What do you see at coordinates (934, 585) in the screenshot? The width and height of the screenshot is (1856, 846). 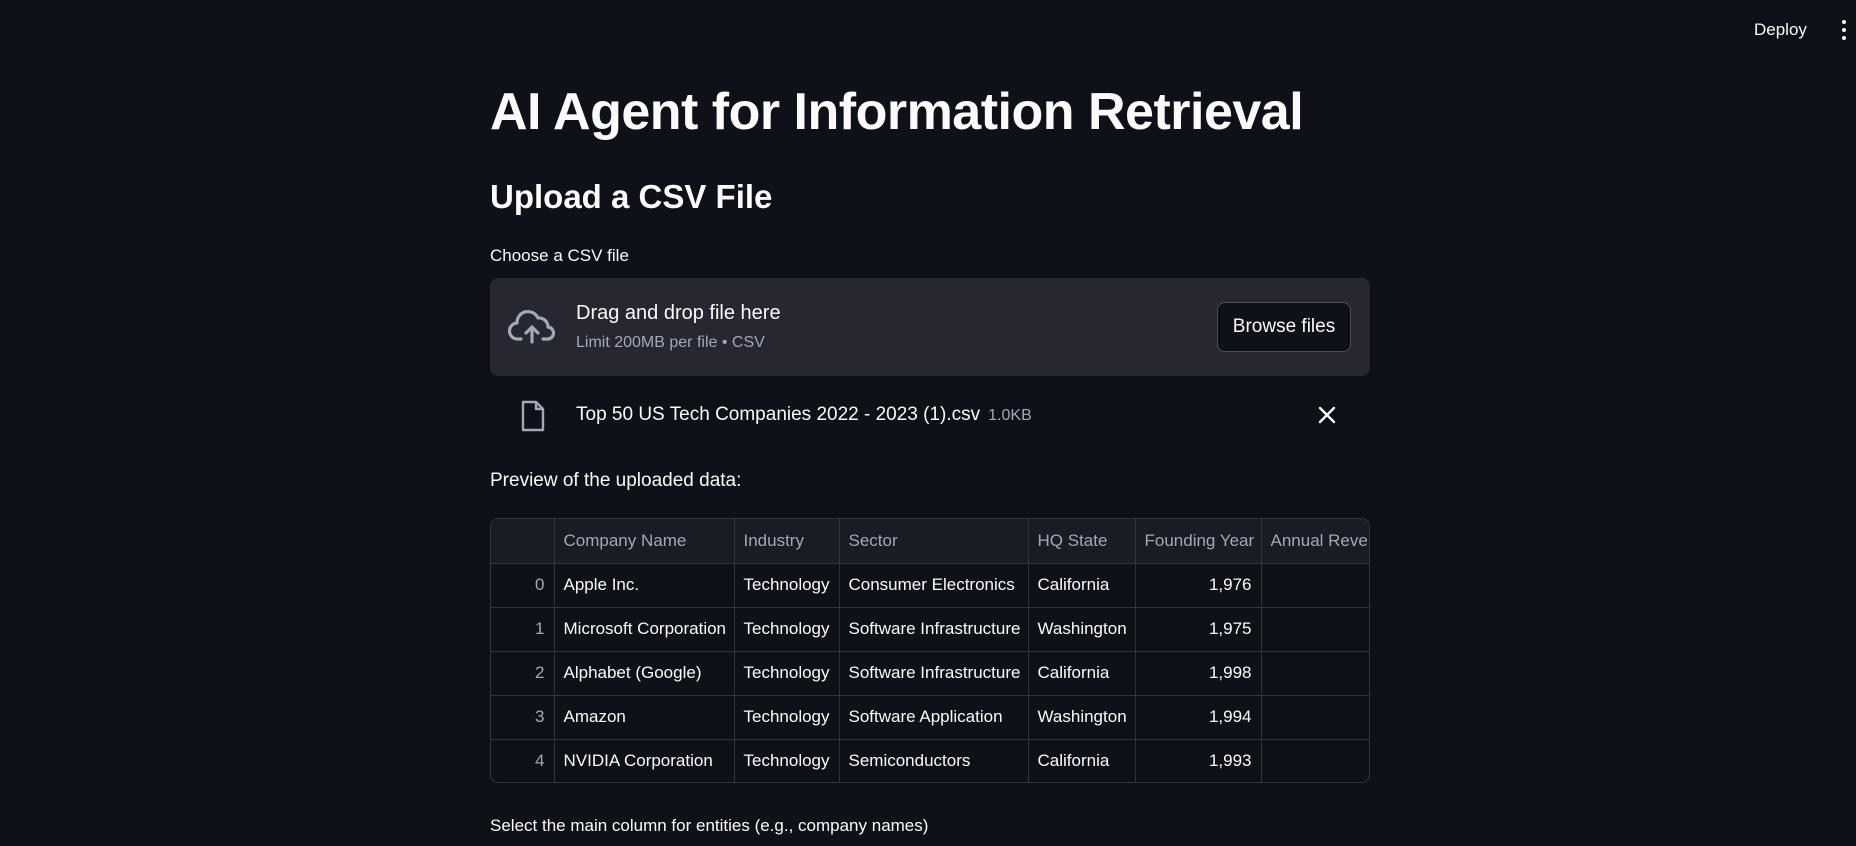 I see `table-cell: Consumer Electronics` at bounding box center [934, 585].